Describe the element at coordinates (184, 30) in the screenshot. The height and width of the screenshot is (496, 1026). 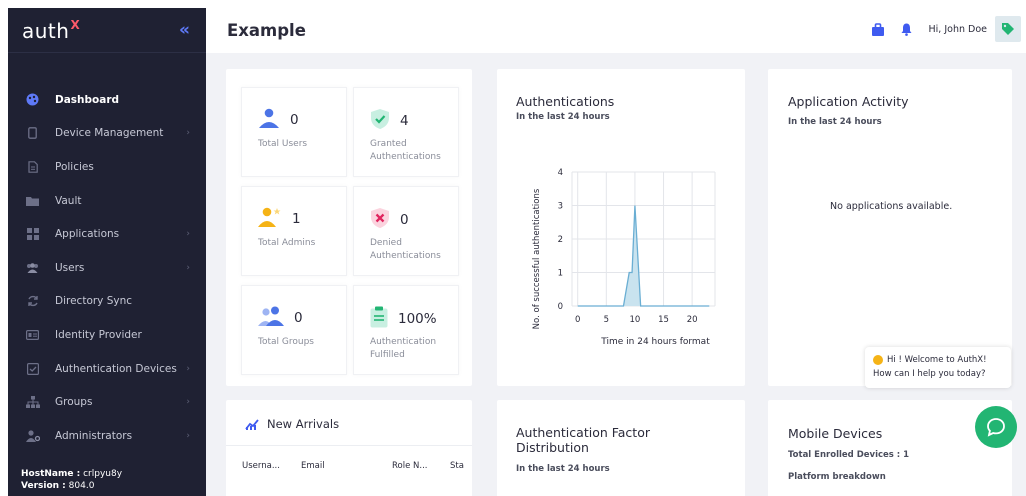
I see `collapse-sidebar-icon: «` at that location.